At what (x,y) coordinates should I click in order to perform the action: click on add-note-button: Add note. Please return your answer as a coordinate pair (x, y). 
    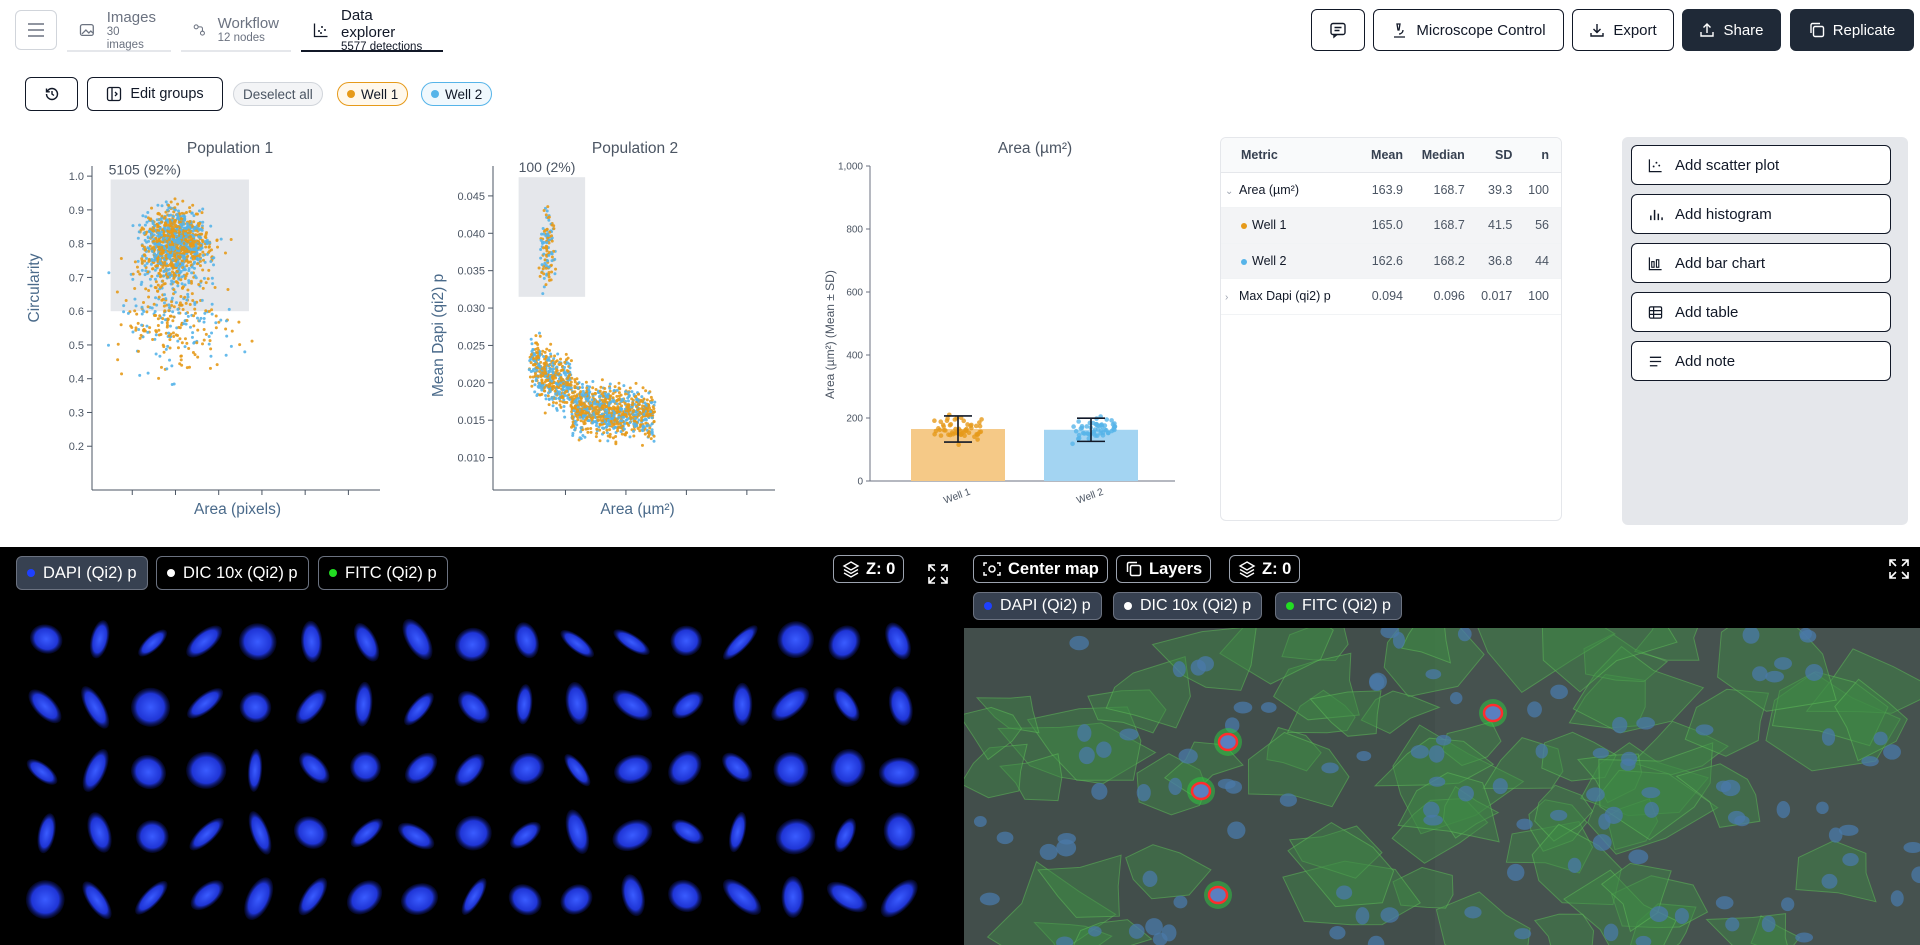
    Looking at the image, I should click on (1761, 361).